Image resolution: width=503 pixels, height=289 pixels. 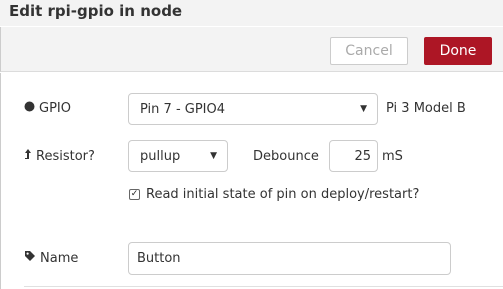 I want to click on cancel-button: Cancel, so click(x=369, y=51).